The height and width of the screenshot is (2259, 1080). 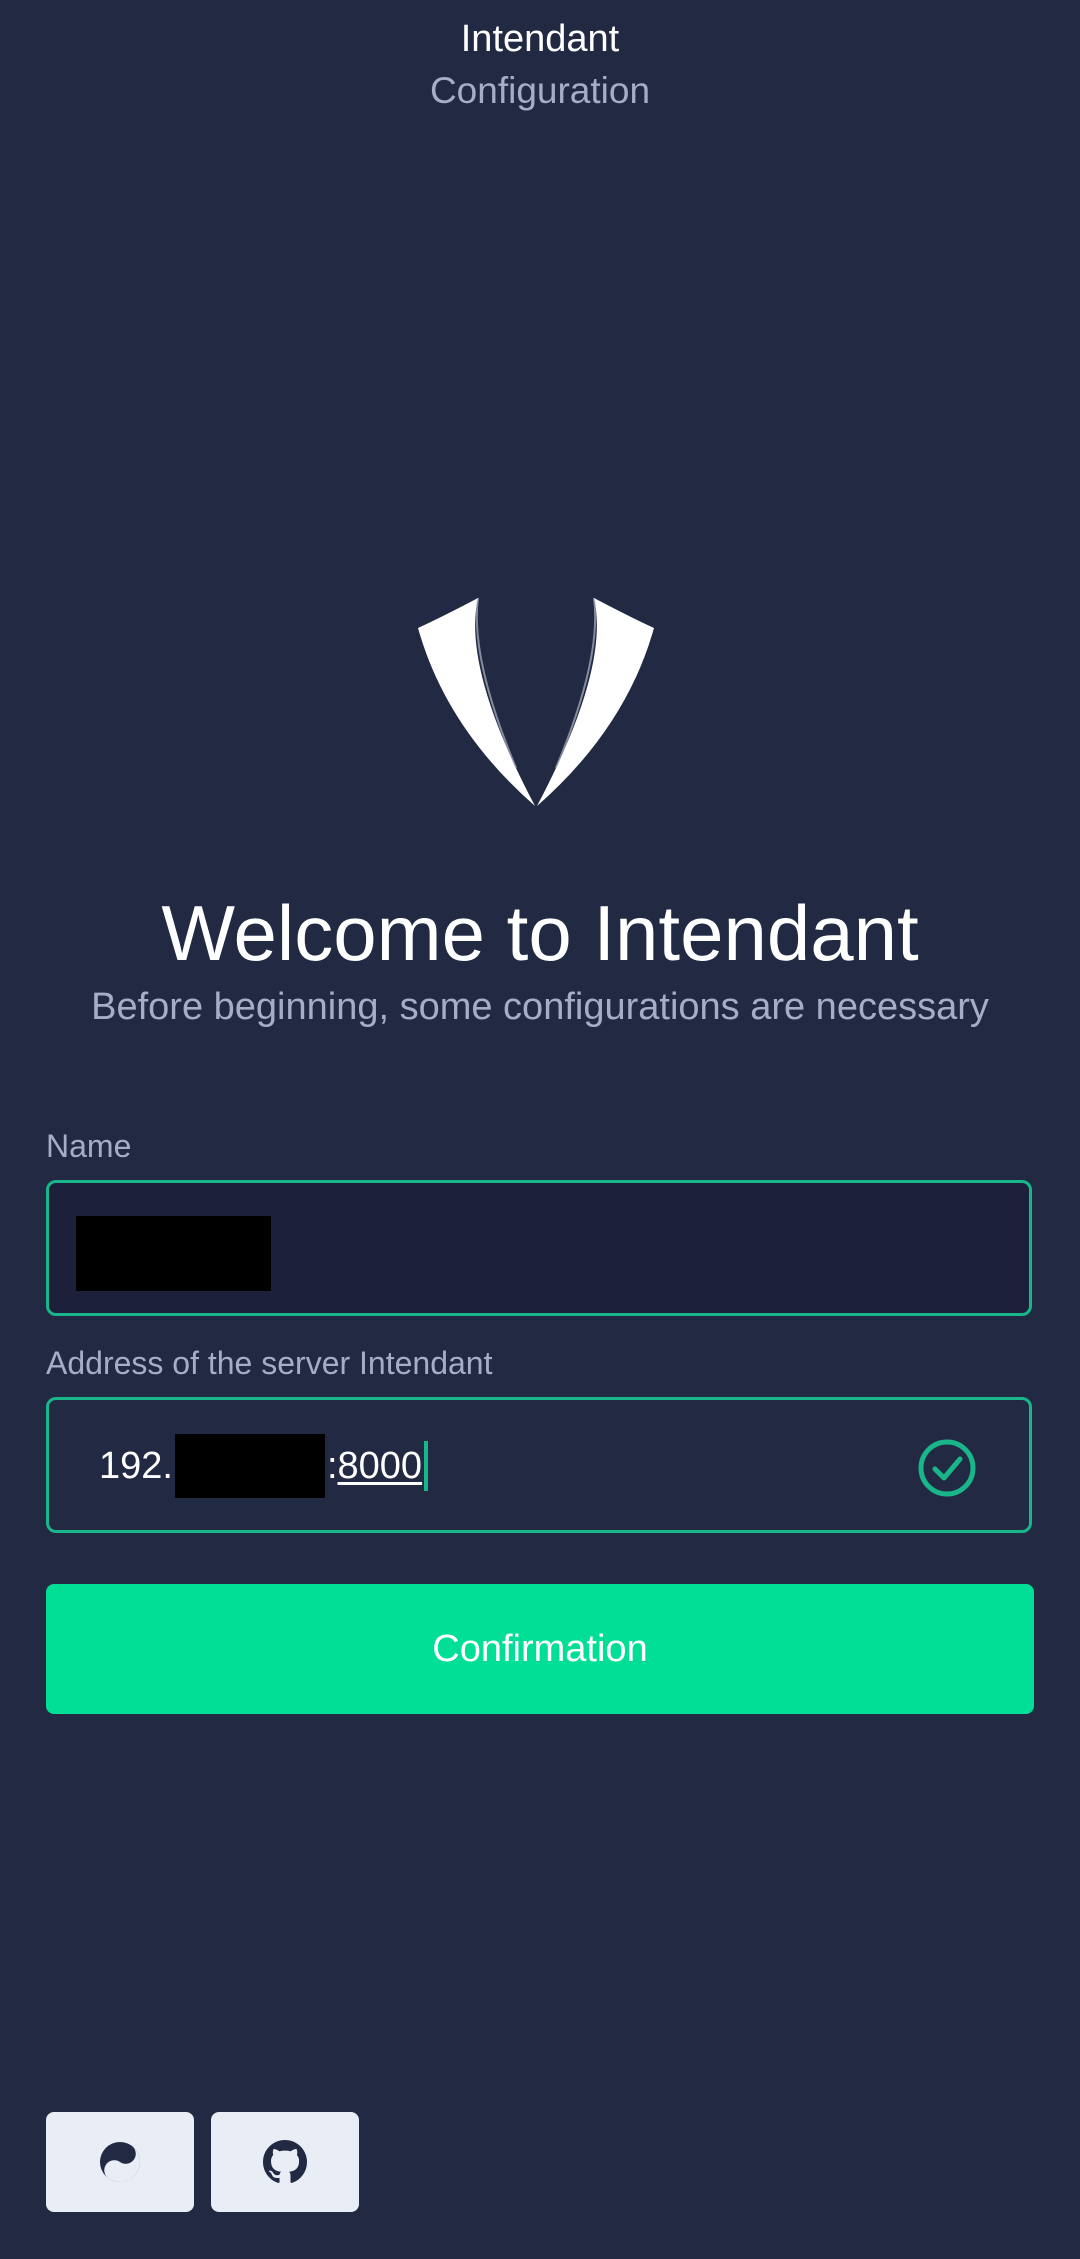 I want to click on address-value: 192. : 8000, so click(x=264, y=1466).